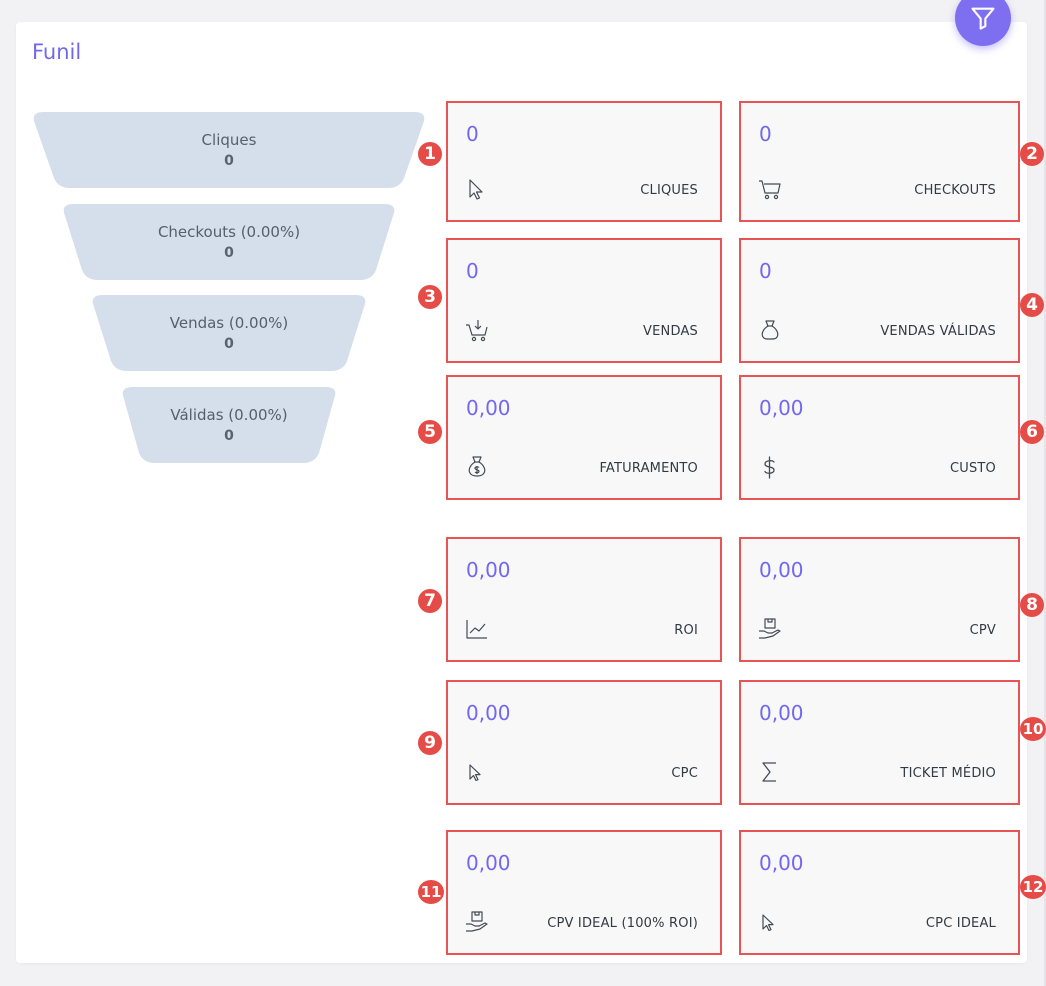 The image size is (1046, 986). What do you see at coordinates (879, 892) in the screenshot?
I see `metric-card-cpc-ideal: 0,00 CPC IDEAL` at bounding box center [879, 892].